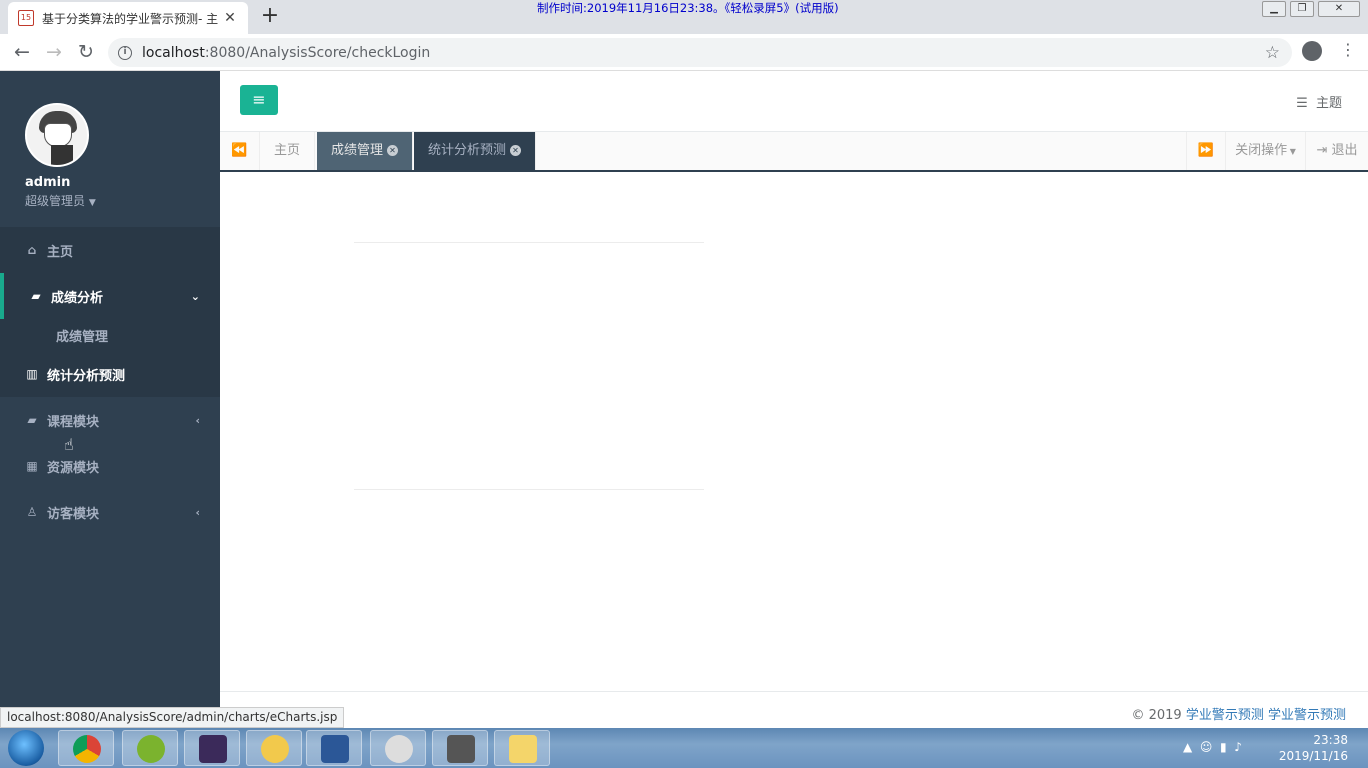 The height and width of the screenshot is (768, 1368). Describe the element at coordinates (270, 16) in the screenshot. I see `new-tab-icon: +` at that location.